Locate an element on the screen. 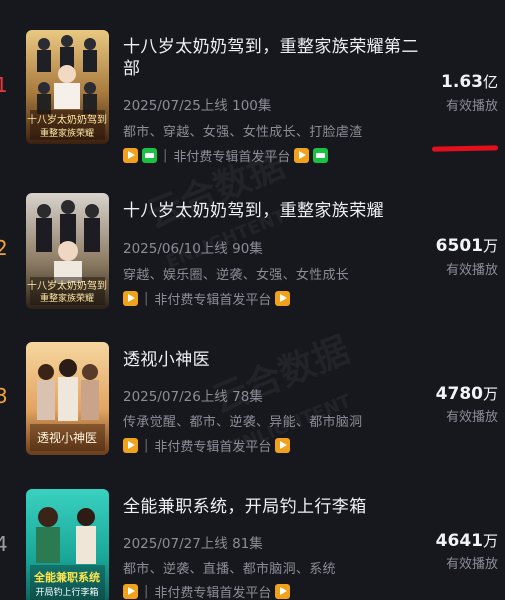 This screenshot has width=505, height=600. highlight-underline is located at coordinates (465, 148).